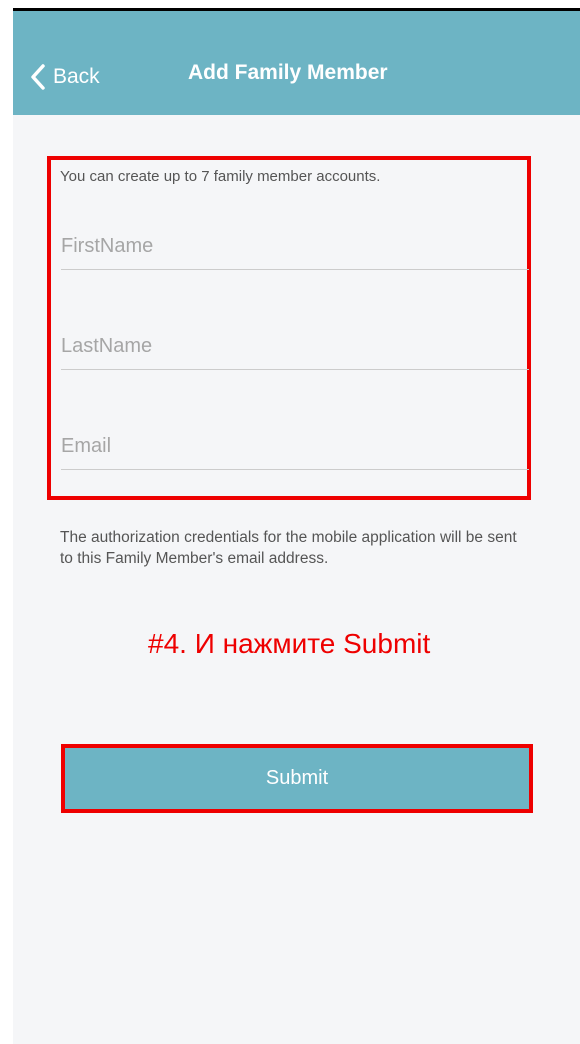  I want to click on email-field, so click(295, 450).